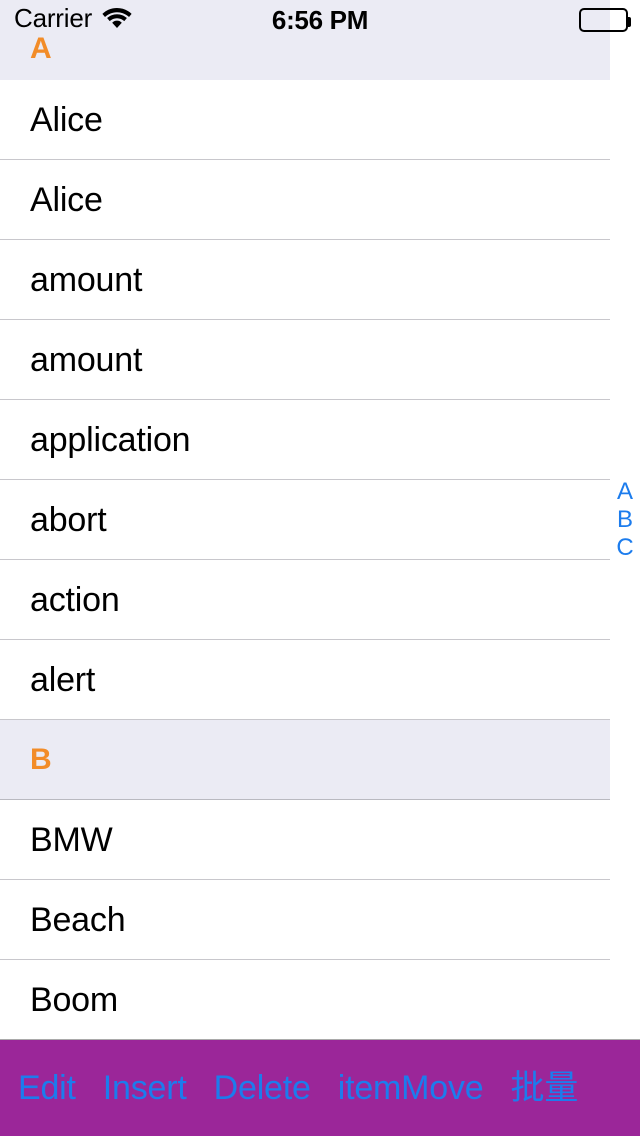  What do you see at coordinates (545, 1088) in the screenshot?
I see `toolbar-button-批量: 批量` at bounding box center [545, 1088].